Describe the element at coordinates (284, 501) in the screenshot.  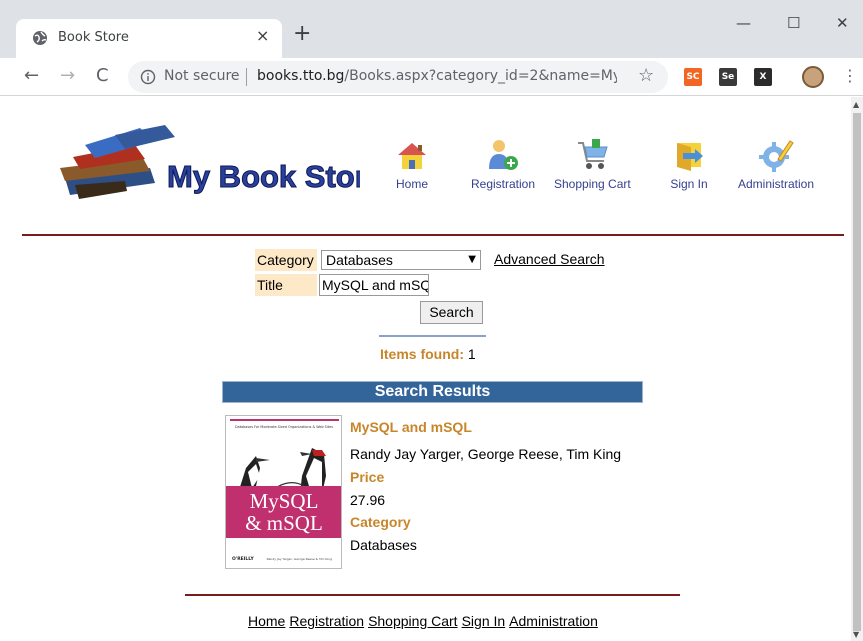
I see `cover-title-line1: MySQL` at that location.